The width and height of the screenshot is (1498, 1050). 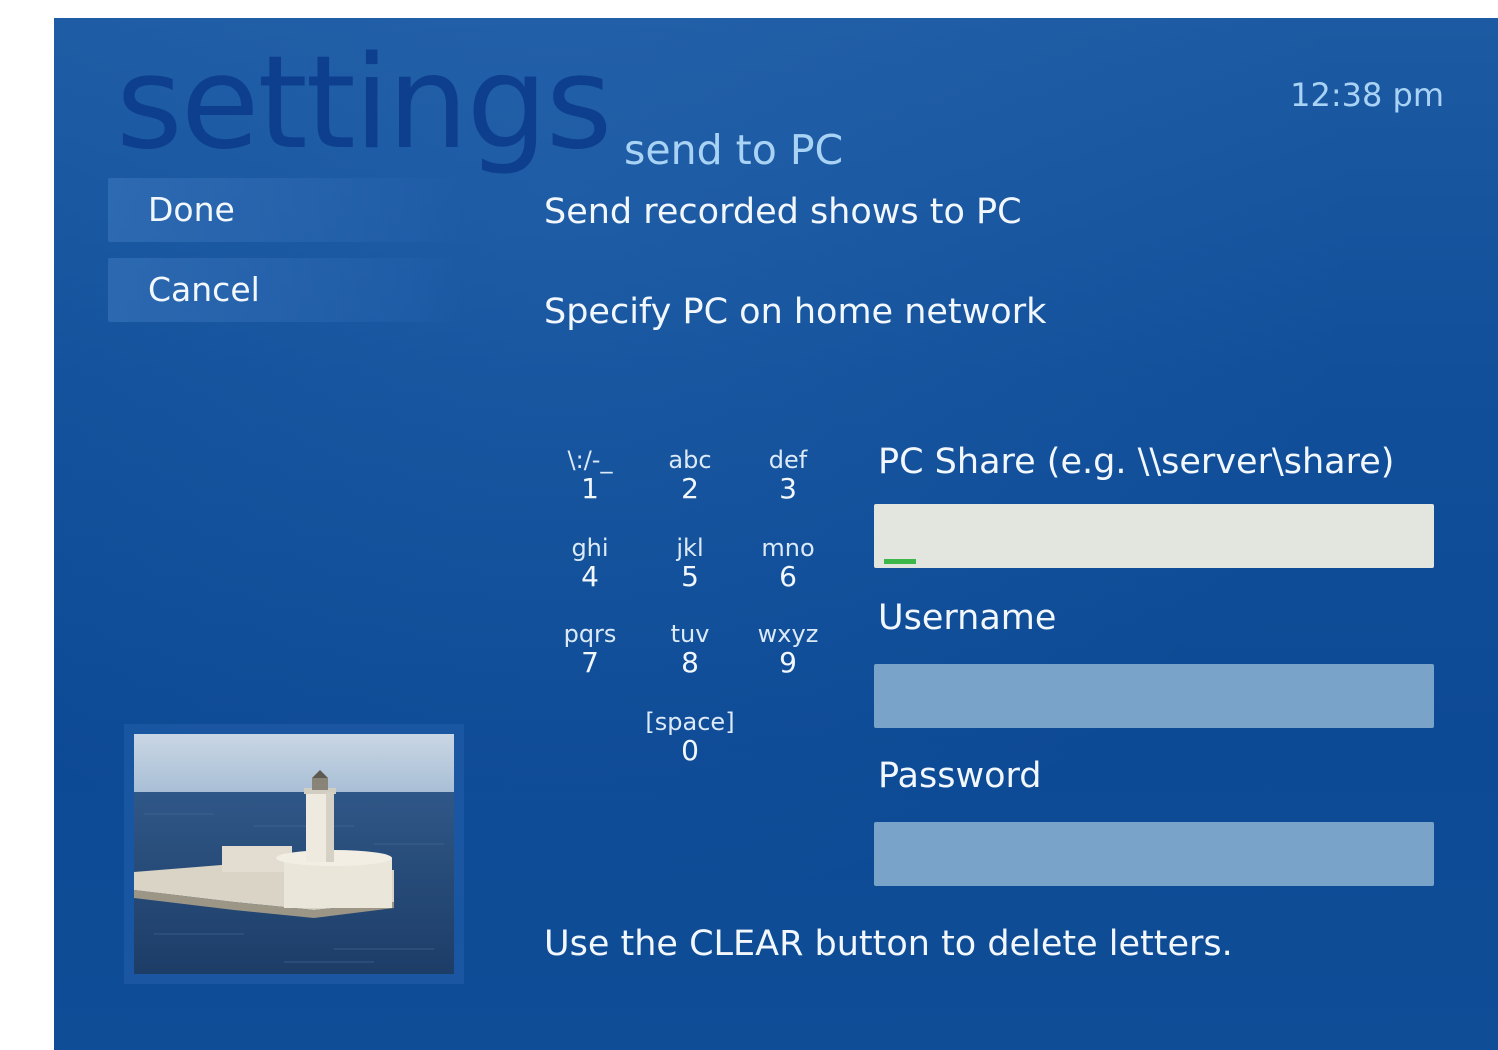 I want to click on keypad-digit: 6, so click(x=788, y=576).